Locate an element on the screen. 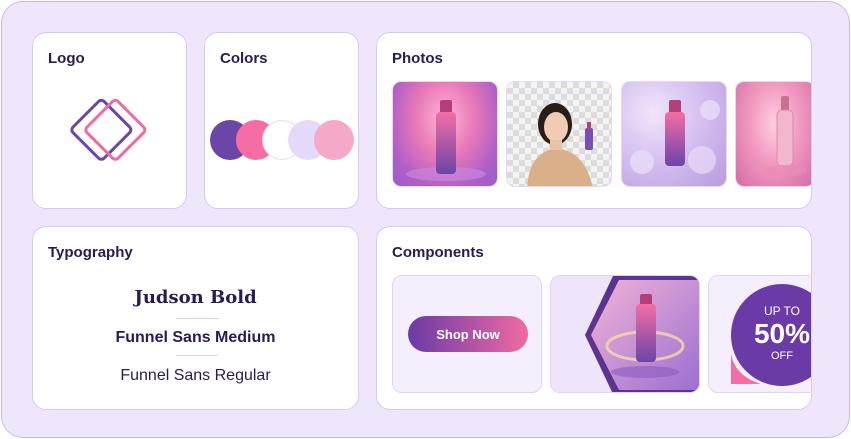 The image size is (851, 439). colors-card-title: Colors is located at coordinates (244, 58).